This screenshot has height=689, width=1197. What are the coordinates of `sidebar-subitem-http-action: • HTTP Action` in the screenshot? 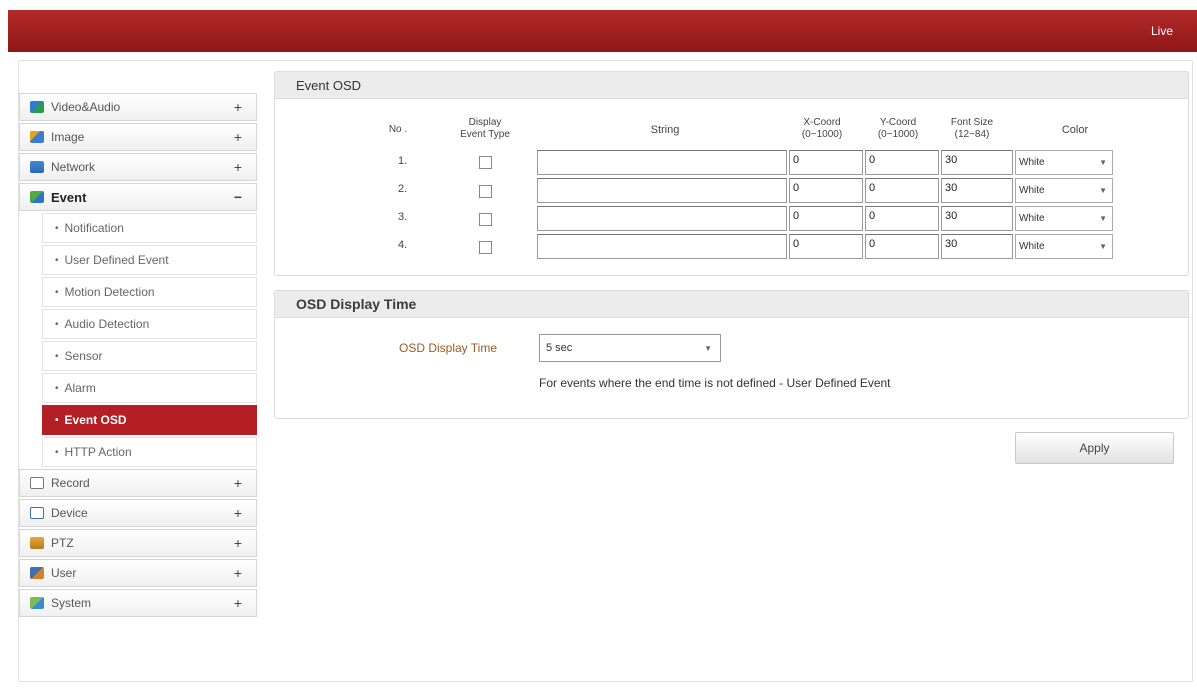 It's located at (149, 452).